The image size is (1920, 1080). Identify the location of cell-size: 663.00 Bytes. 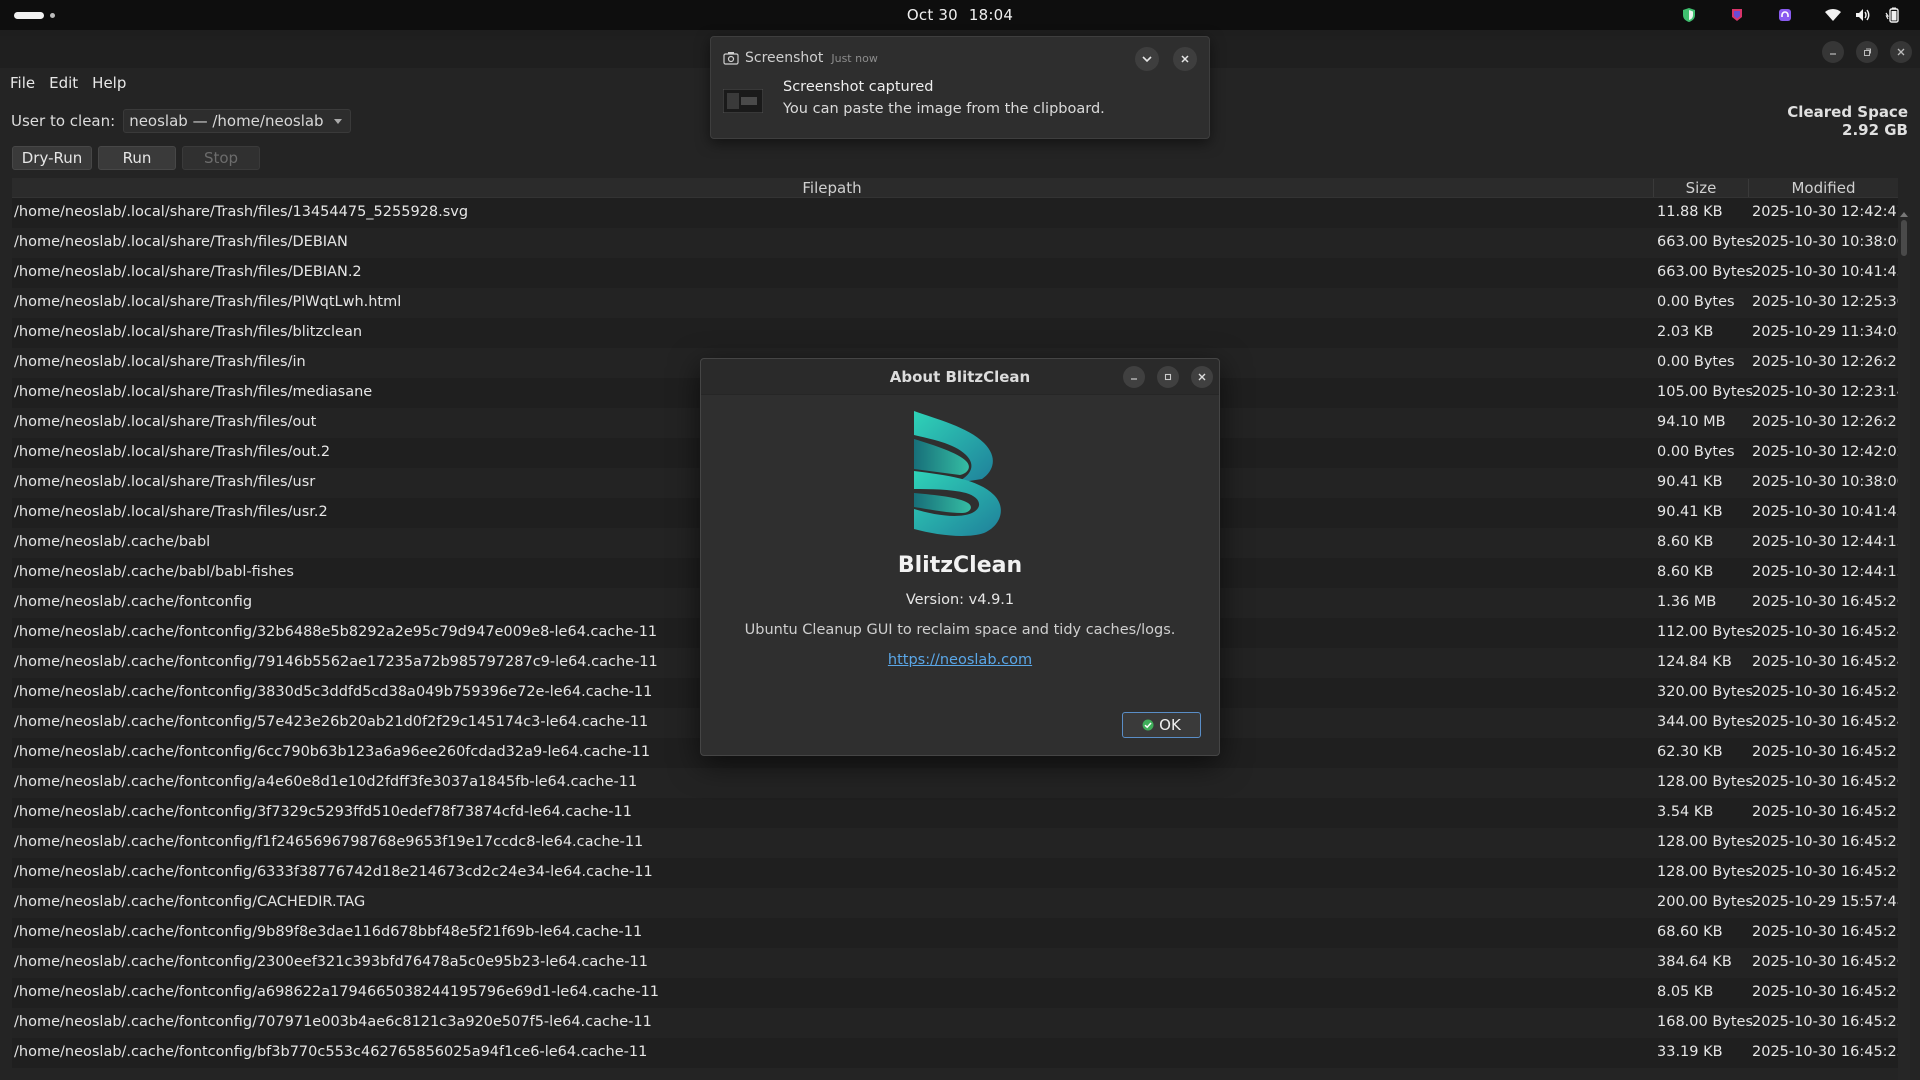
(1705, 272).